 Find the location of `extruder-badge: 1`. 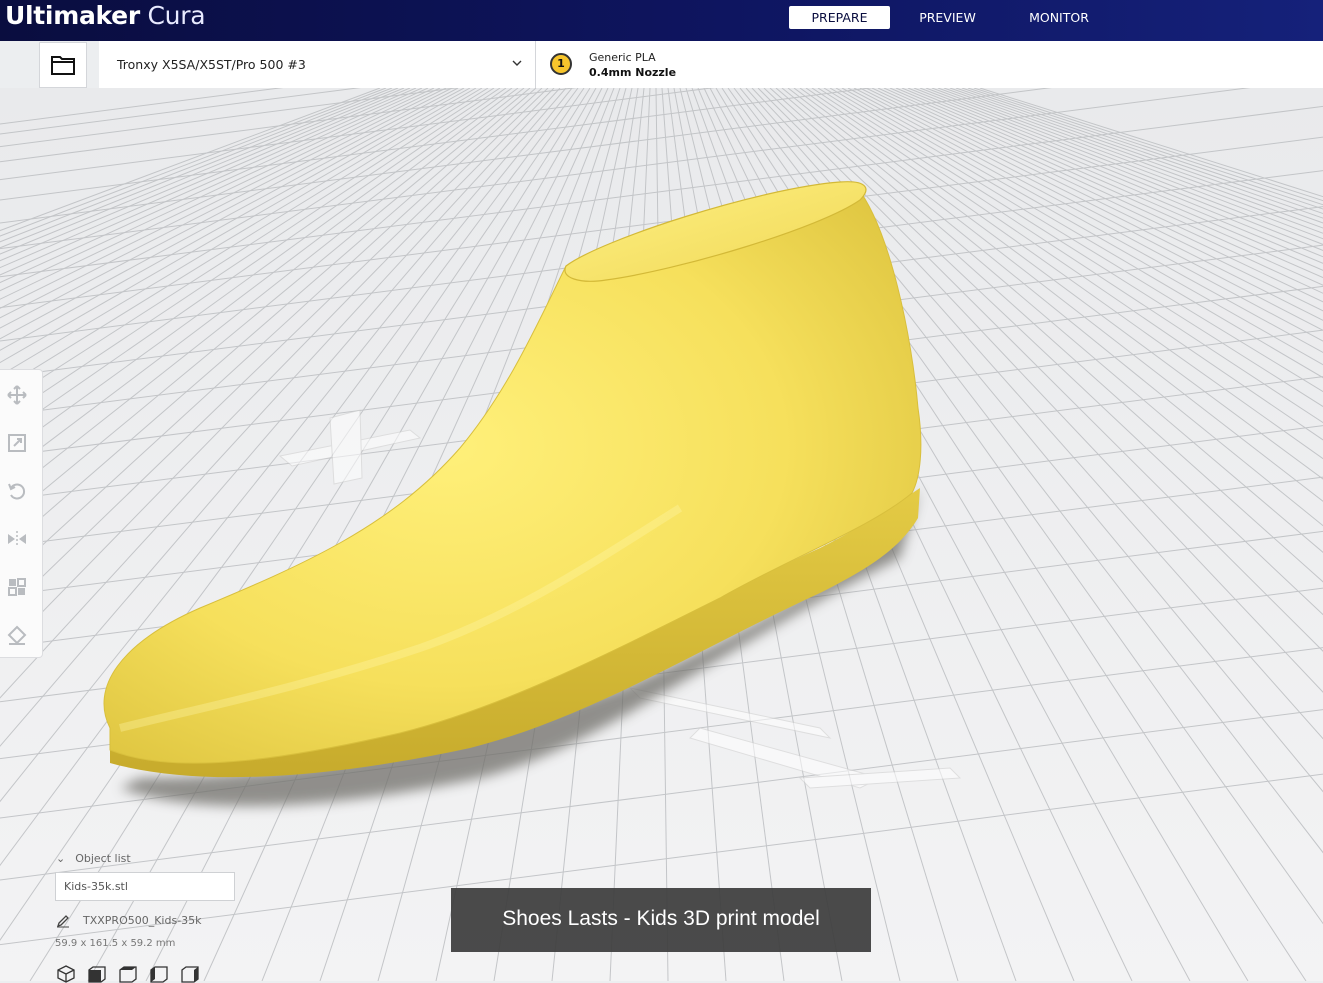

extruder-badge: 1 is located at coordinates (561, 64).